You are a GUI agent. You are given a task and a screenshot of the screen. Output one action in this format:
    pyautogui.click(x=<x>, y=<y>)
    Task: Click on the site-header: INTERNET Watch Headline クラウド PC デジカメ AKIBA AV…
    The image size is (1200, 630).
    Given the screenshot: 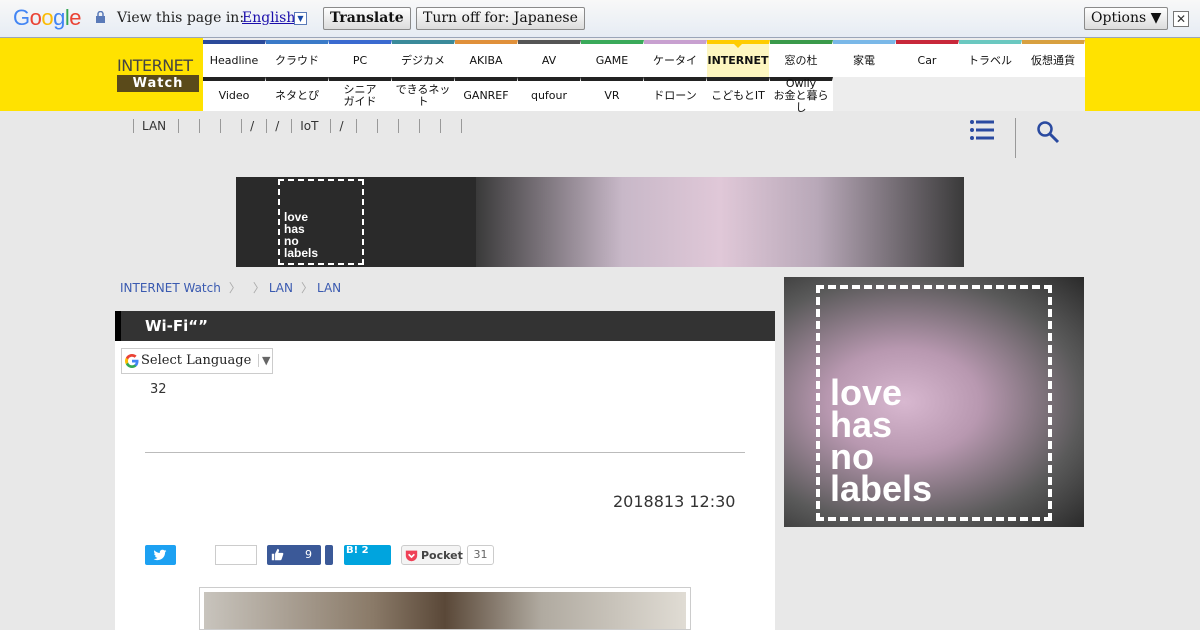 What is the action you would take?
    pyautogui.click(x=600, y=76)
    